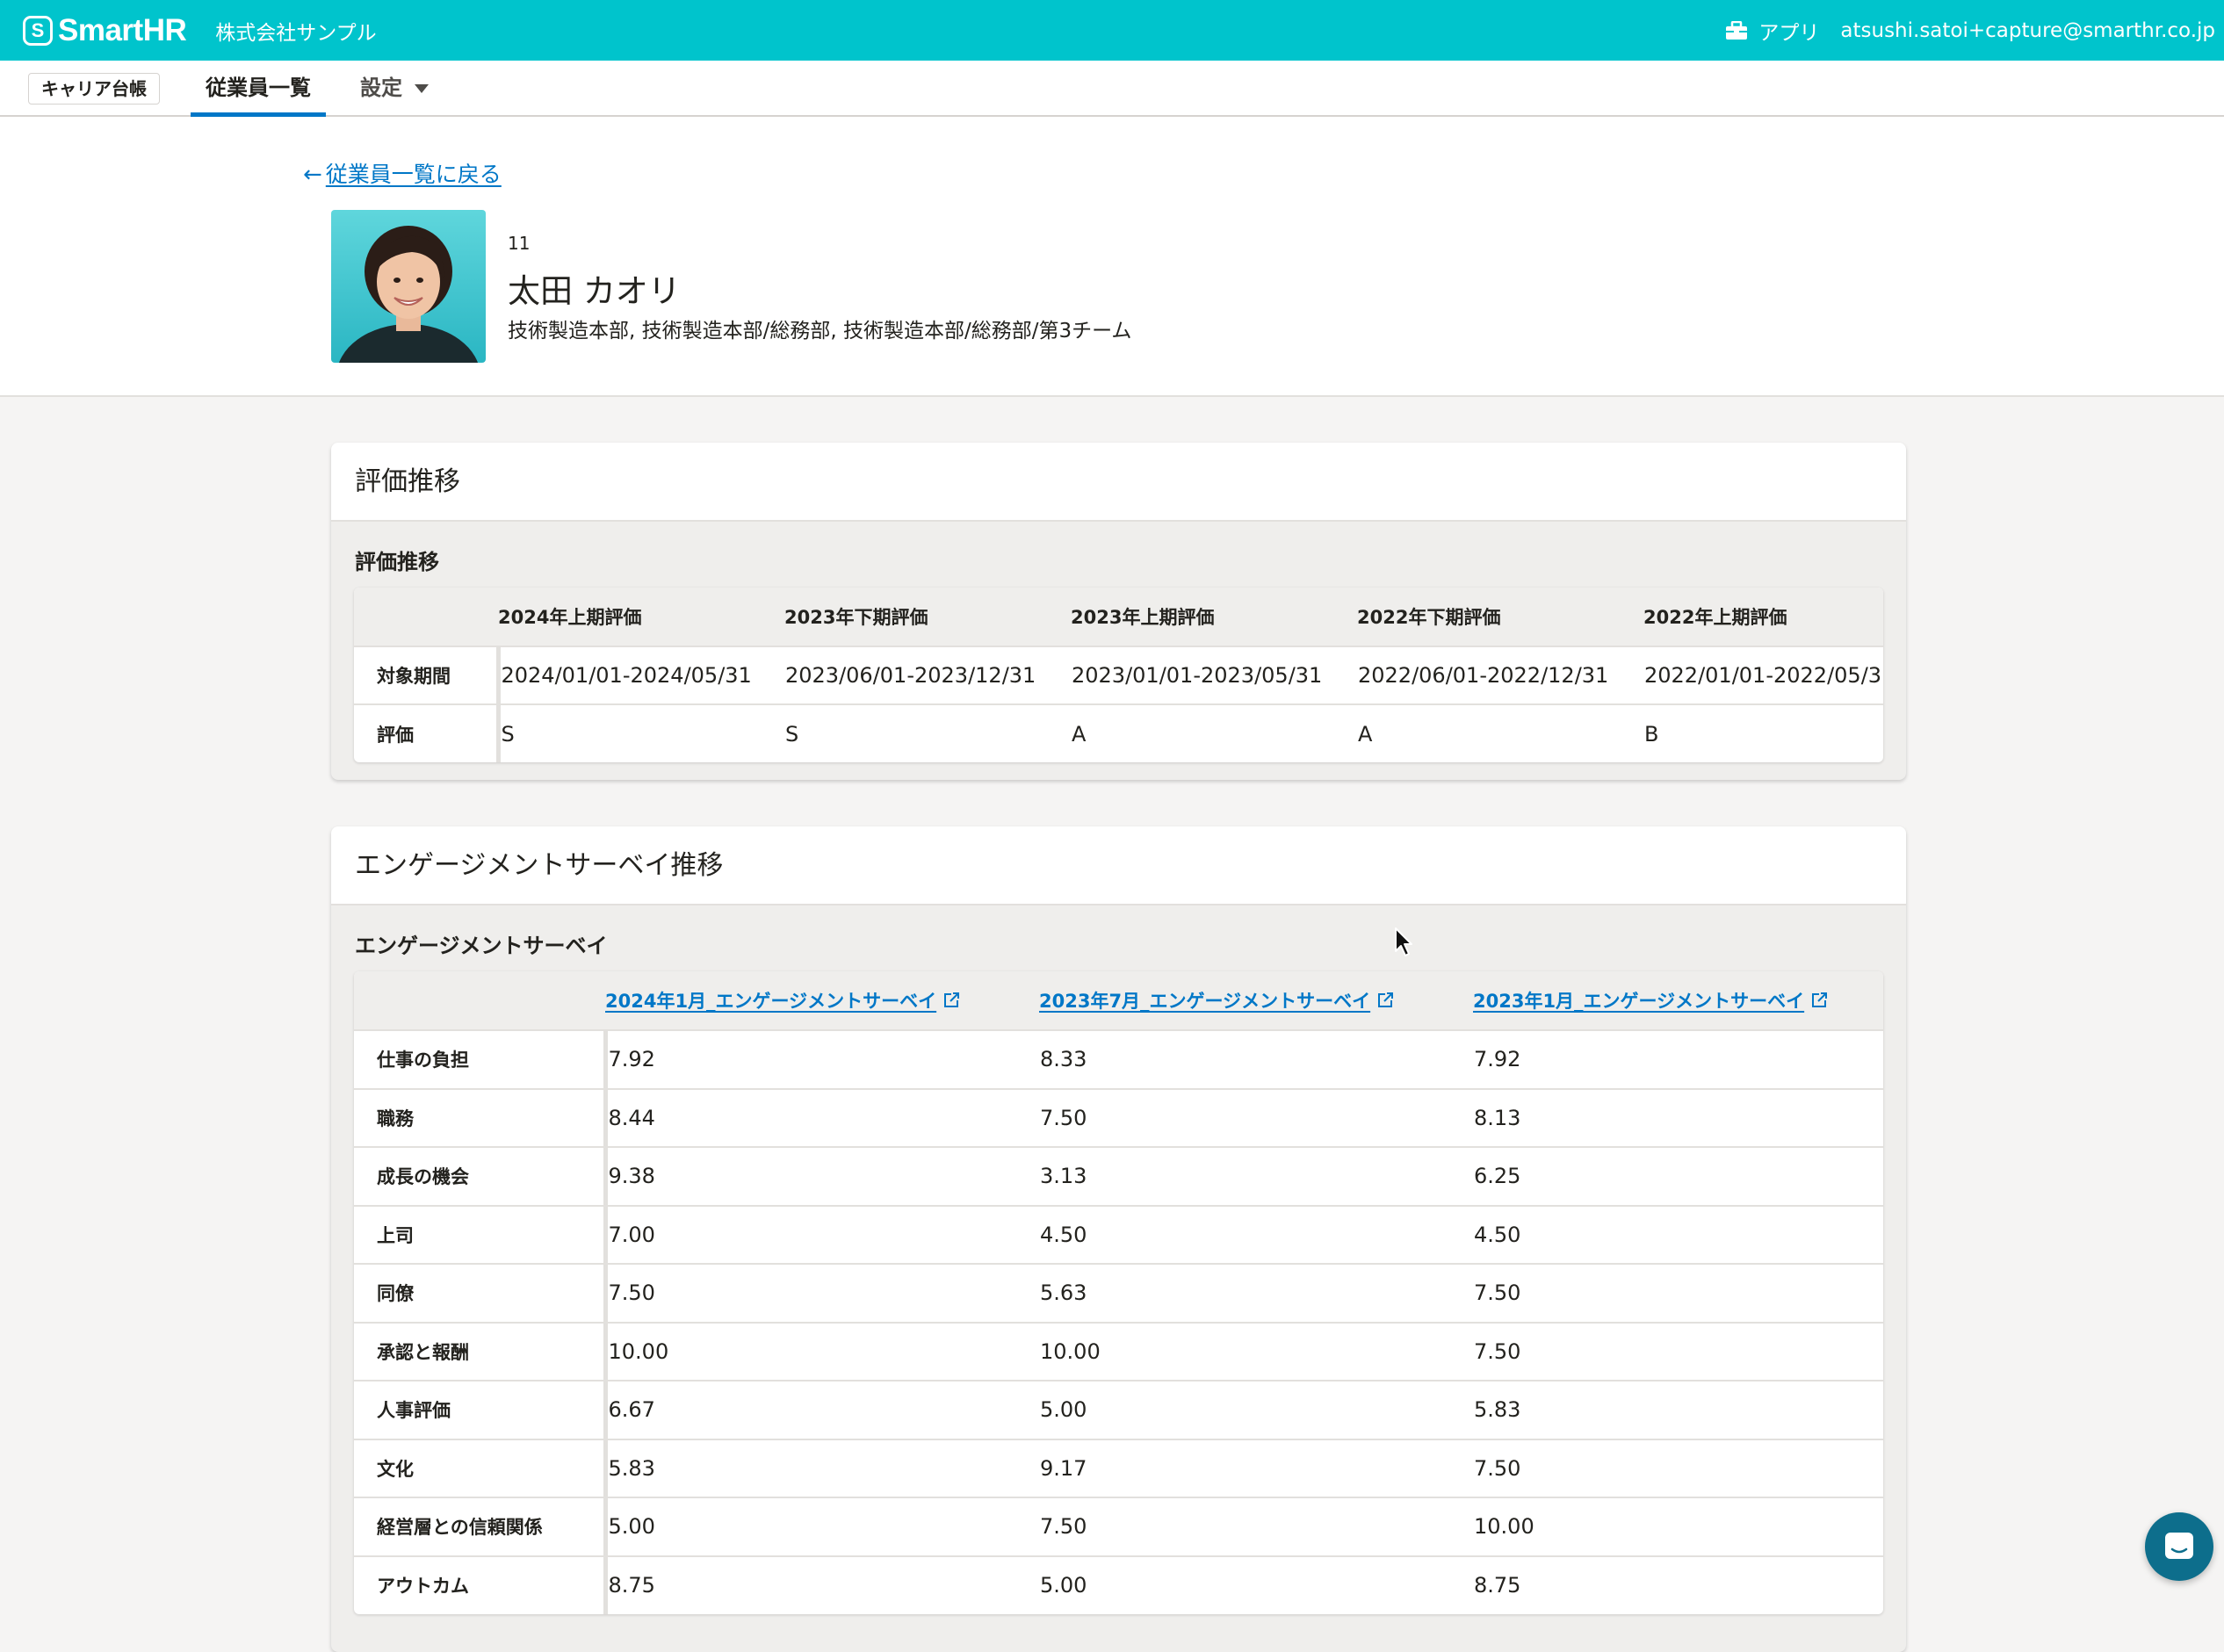 This screenshot has width=2224, height=1652. I want to click on column-header: 2022年上期評価, so click(1763, 617).